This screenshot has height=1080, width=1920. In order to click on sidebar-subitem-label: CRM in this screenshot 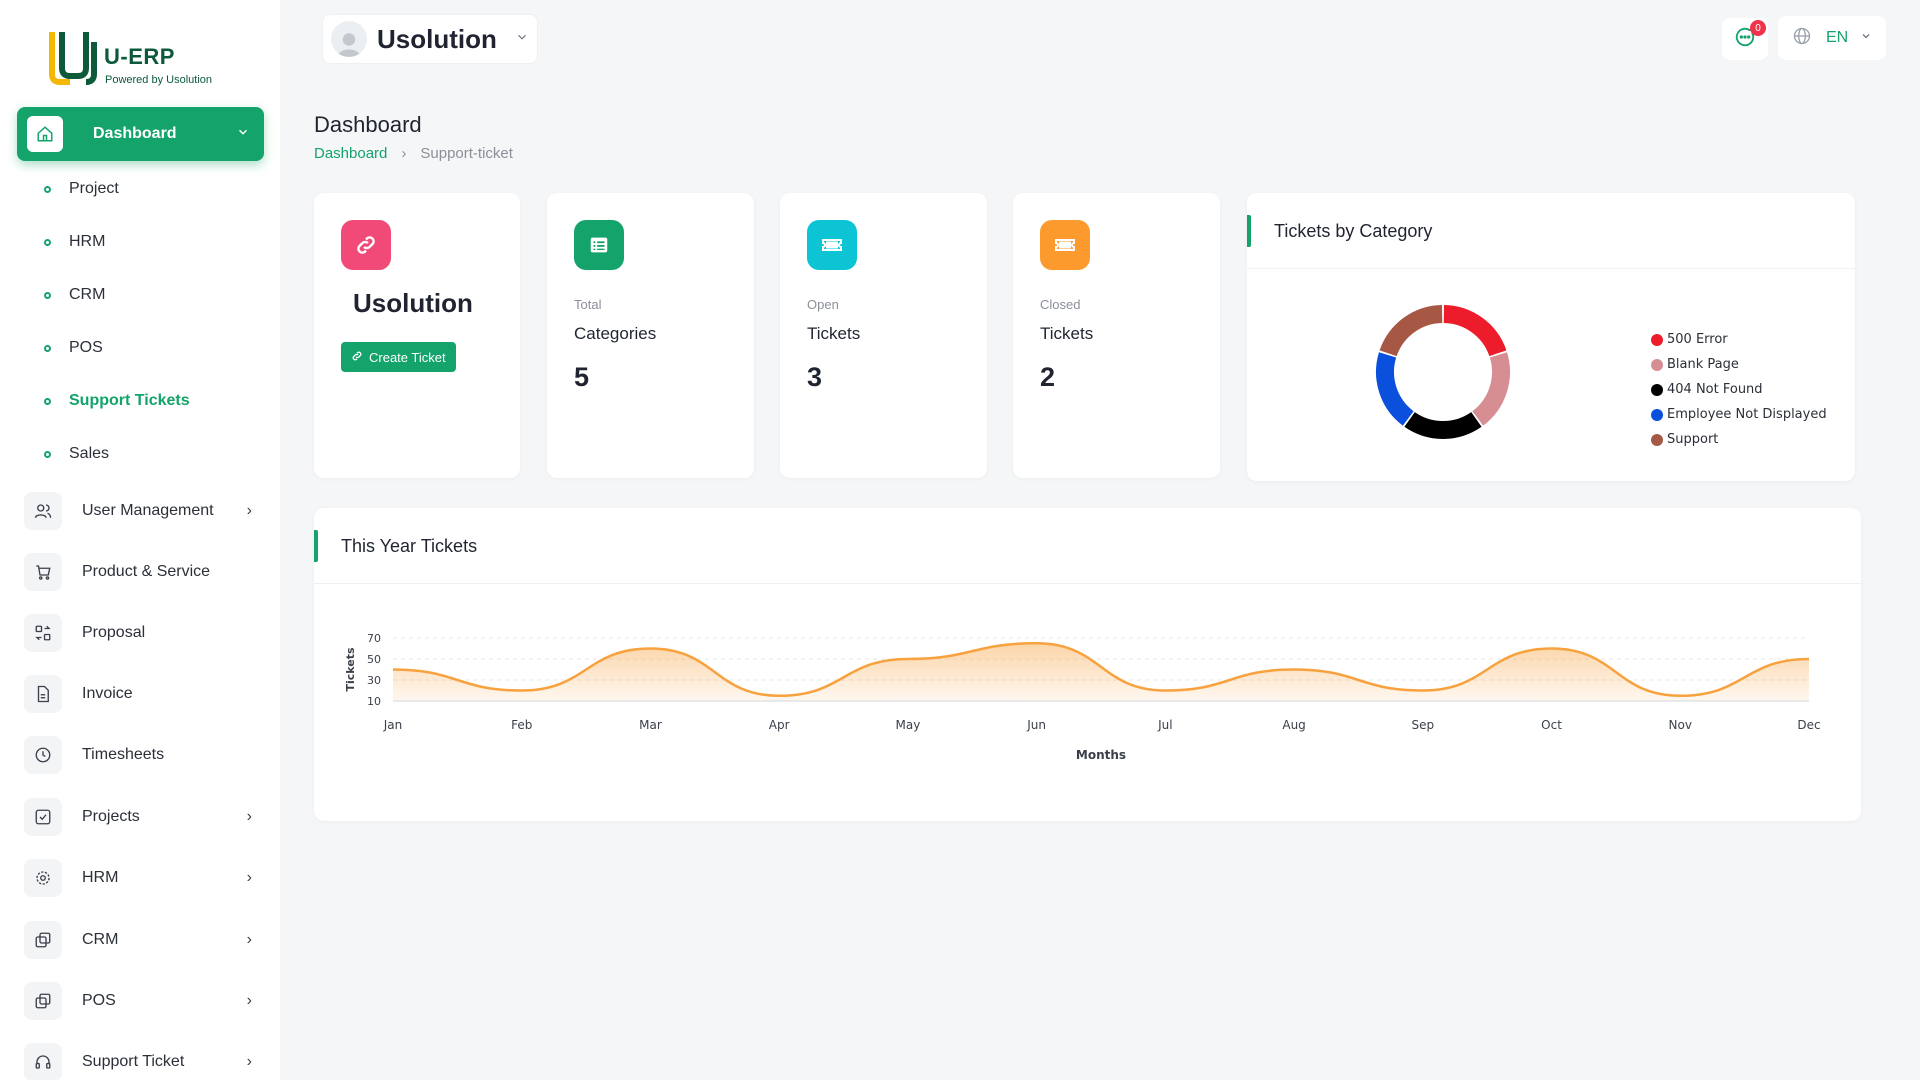, I will do `click(87, 294)`.